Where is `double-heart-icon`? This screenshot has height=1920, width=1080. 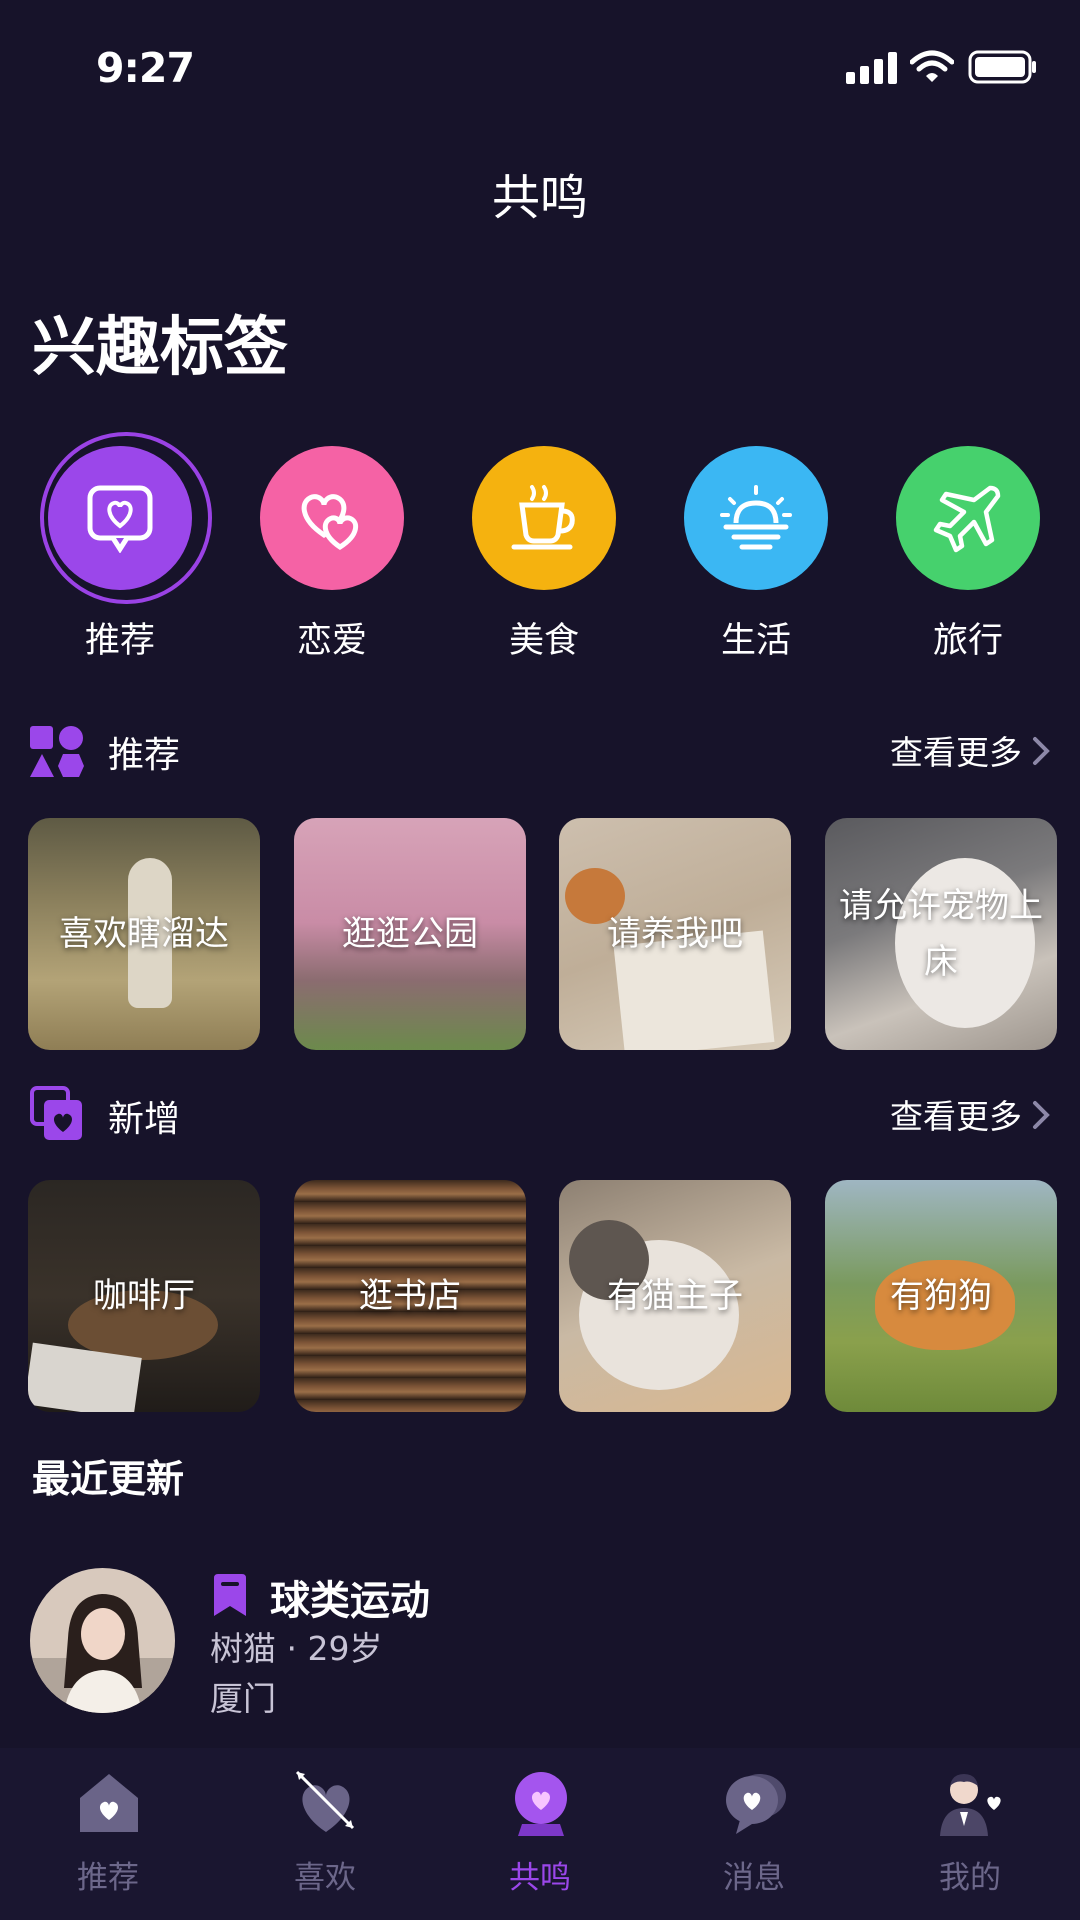 double-heart-icon is located at coordinates (332, 518).